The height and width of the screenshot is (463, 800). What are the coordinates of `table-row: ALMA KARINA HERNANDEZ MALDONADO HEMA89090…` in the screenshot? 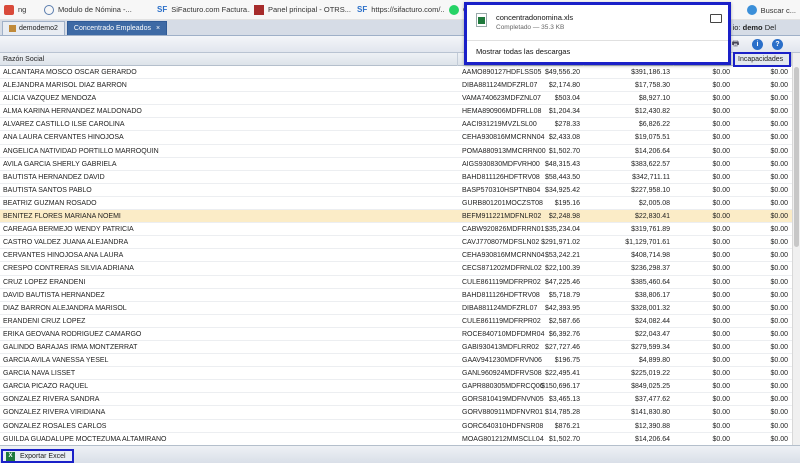 It's located at (396, 112).